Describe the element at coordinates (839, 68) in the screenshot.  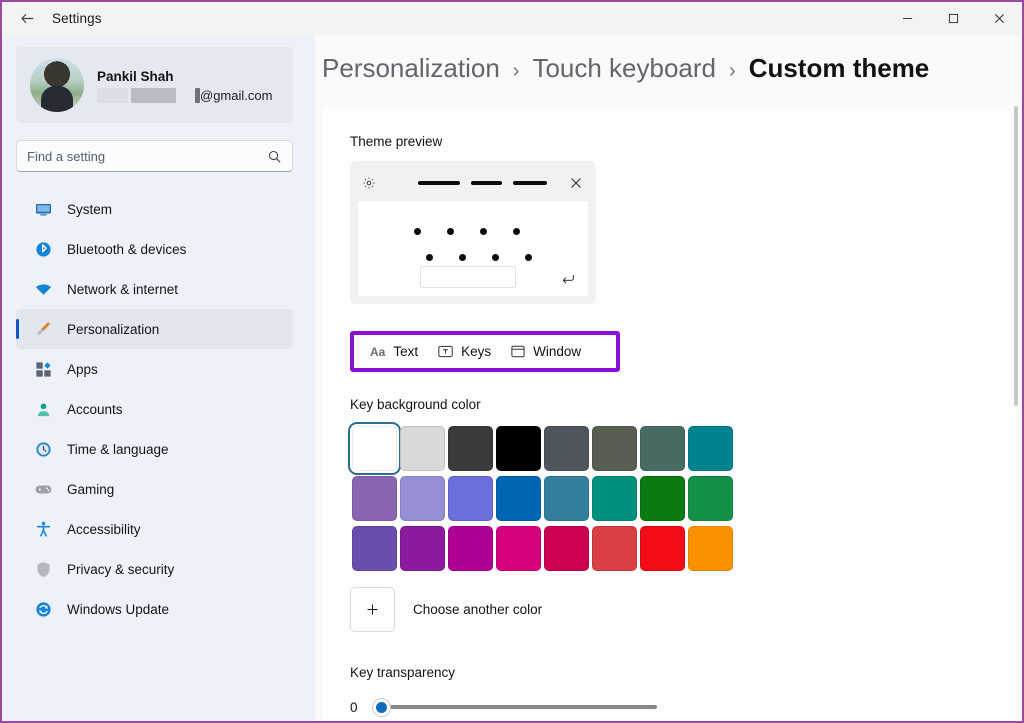
I see `breadcrumb-current: Custom theme` at that location.